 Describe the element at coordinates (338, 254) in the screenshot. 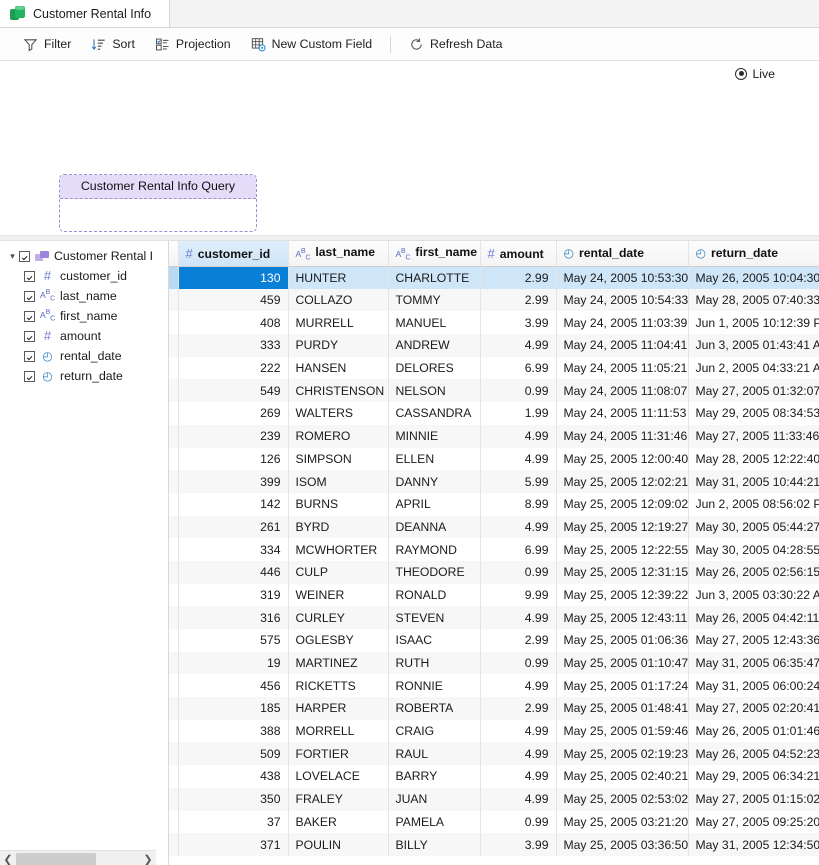

I see `column-header-last_name: ABC last_name` at that location.